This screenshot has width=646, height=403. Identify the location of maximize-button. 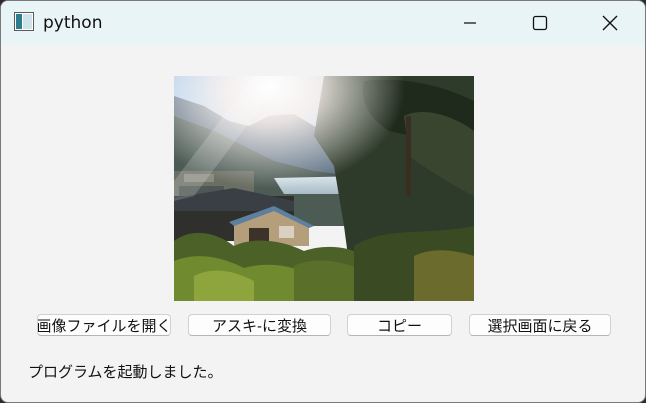
(540, 23).